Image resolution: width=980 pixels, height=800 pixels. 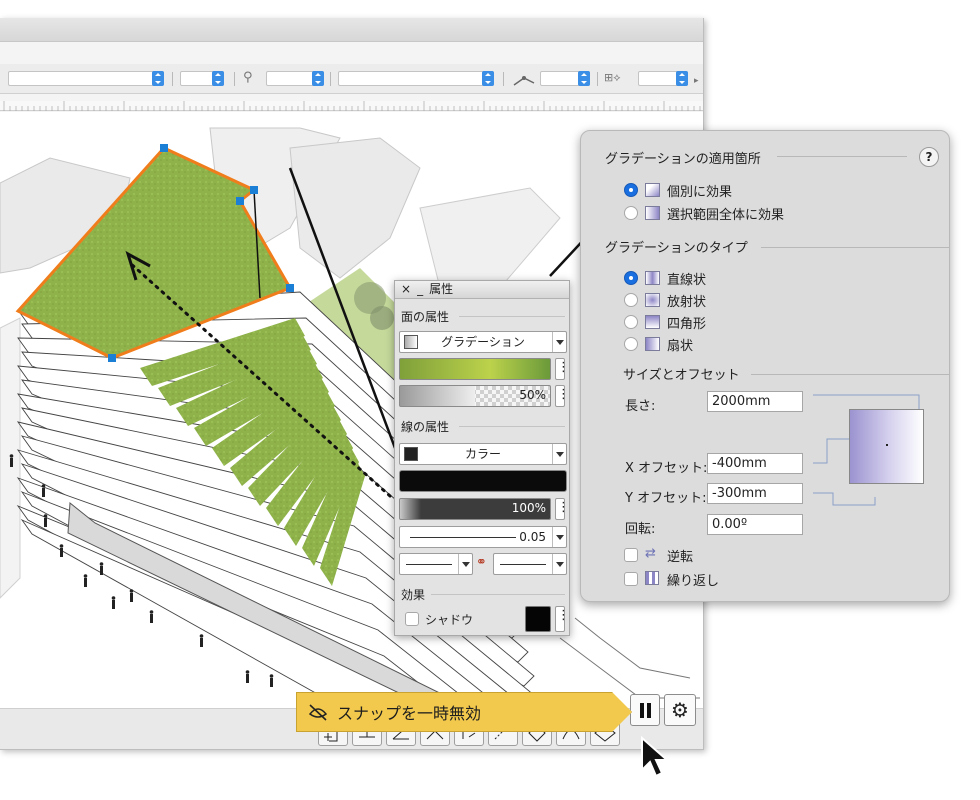 What do you see at coordinates (652, 278) in the screenshot?
I see `linear-gradient-icon` at bounding box center [652, 278].